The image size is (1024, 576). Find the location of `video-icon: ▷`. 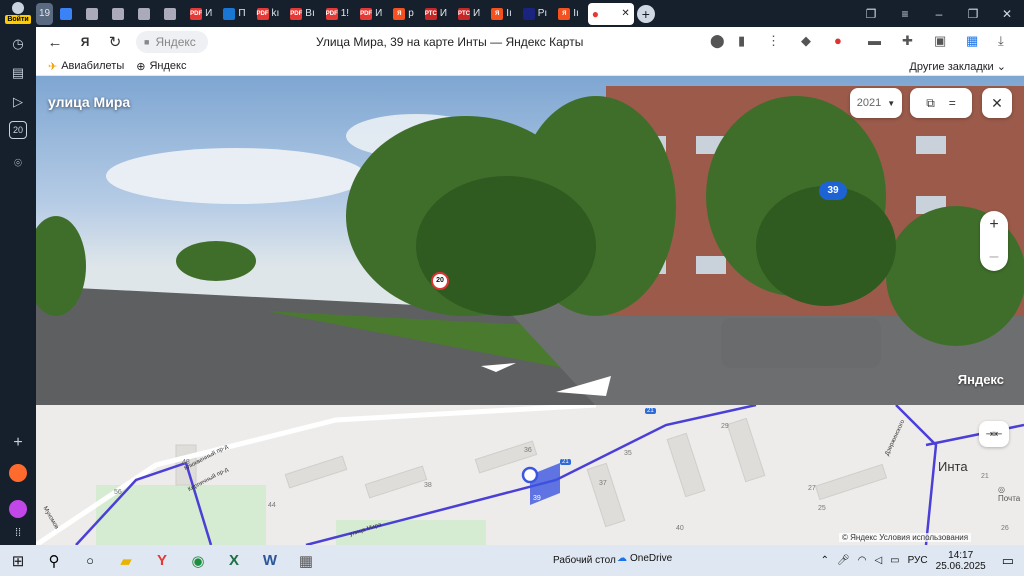

video-icon: ▷ is located at coordinates (18, 102).